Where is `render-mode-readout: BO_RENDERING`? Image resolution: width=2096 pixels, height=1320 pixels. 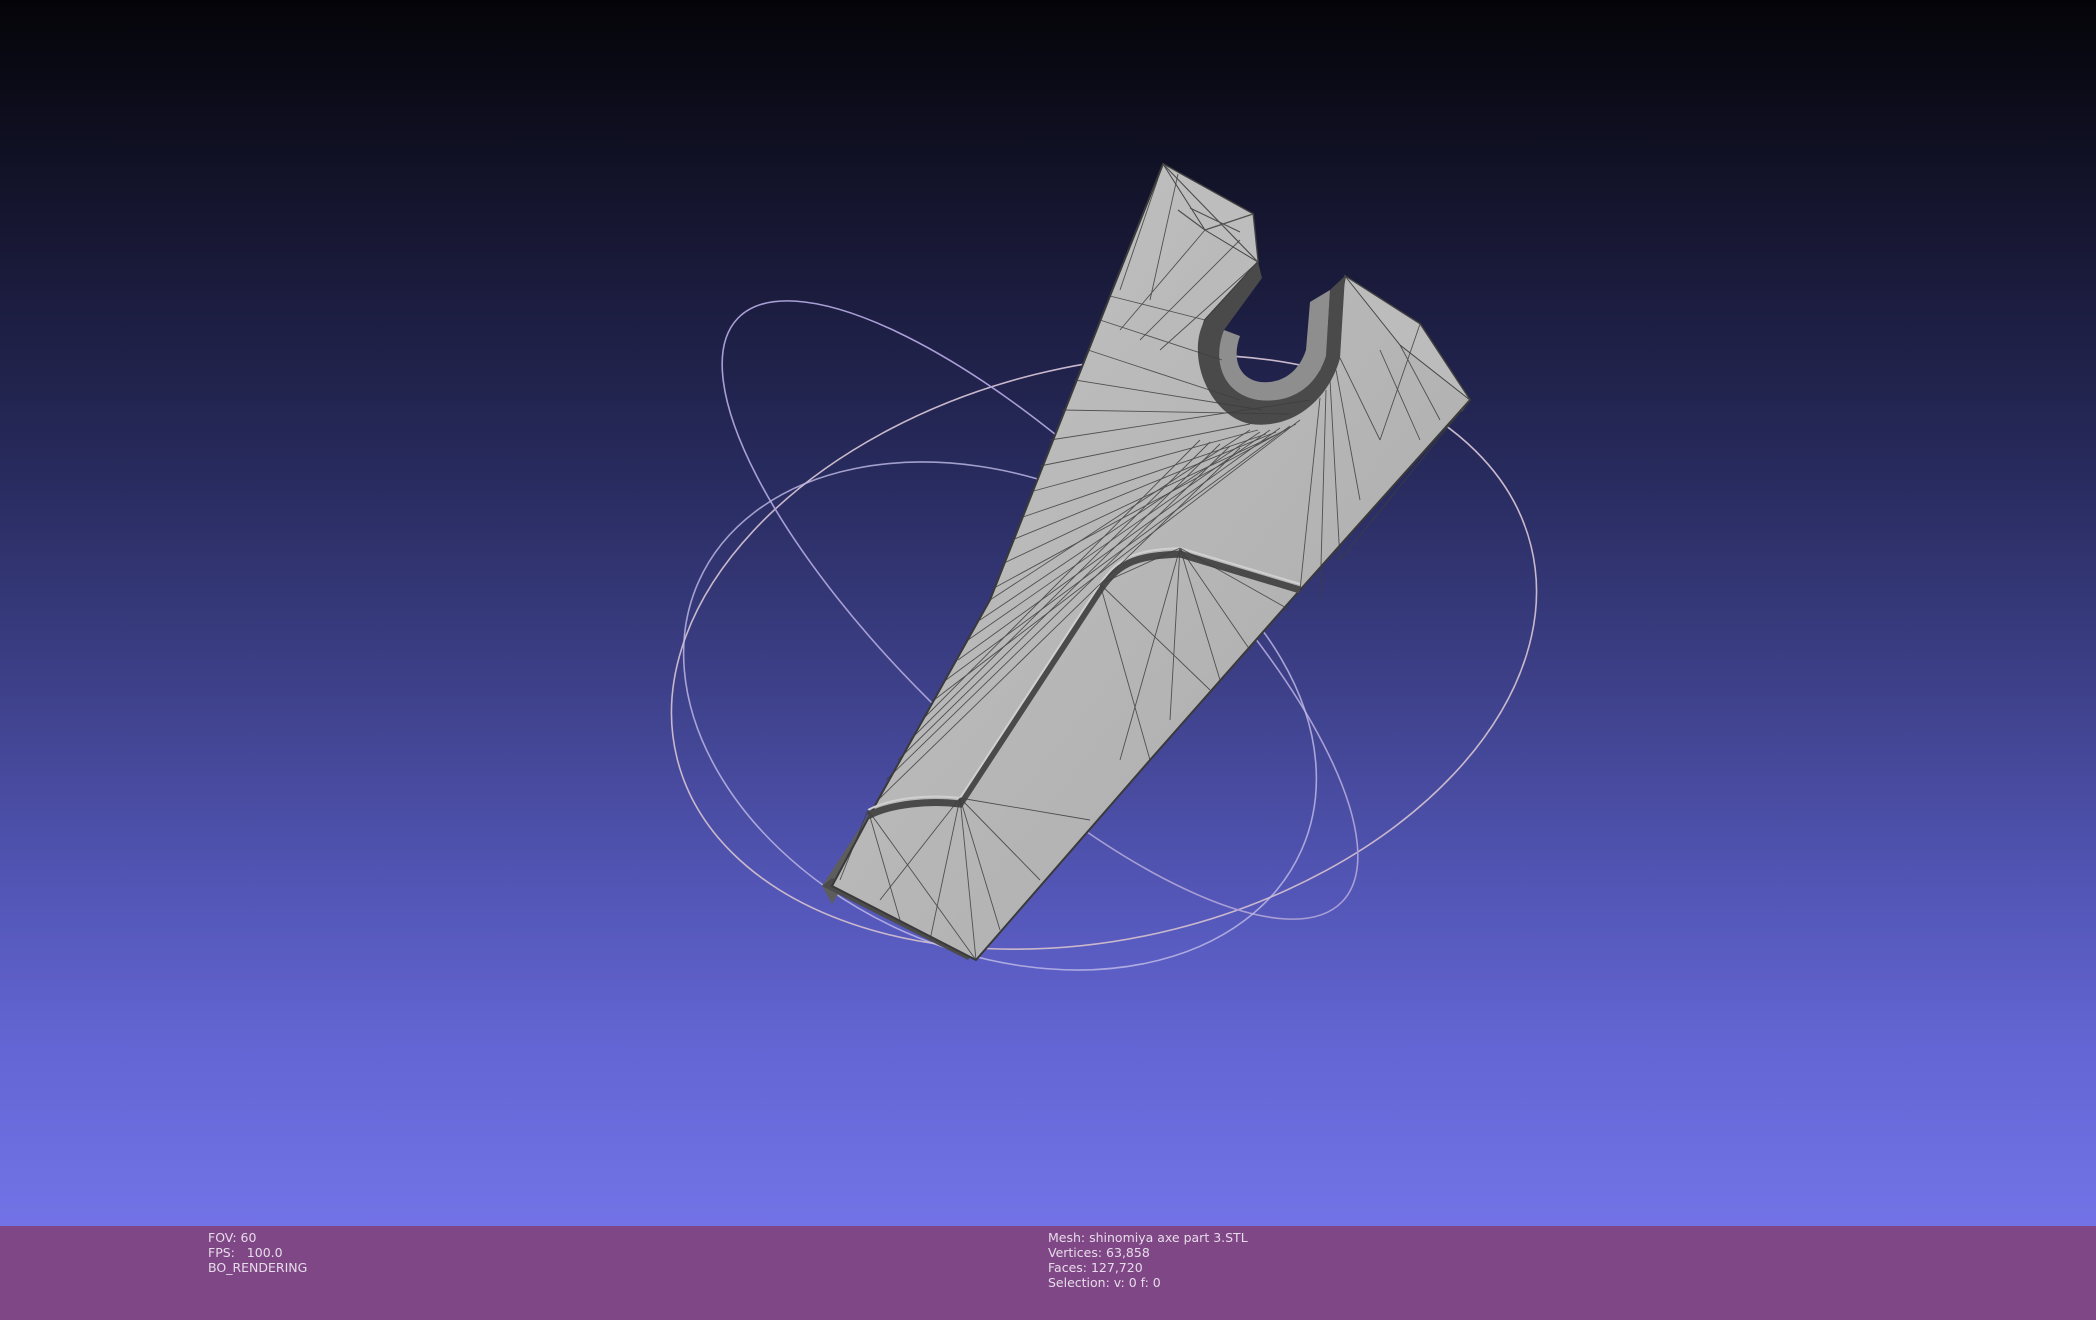 render-mode-readout: BO_RENDERING is located at coordinates (258, 1267).